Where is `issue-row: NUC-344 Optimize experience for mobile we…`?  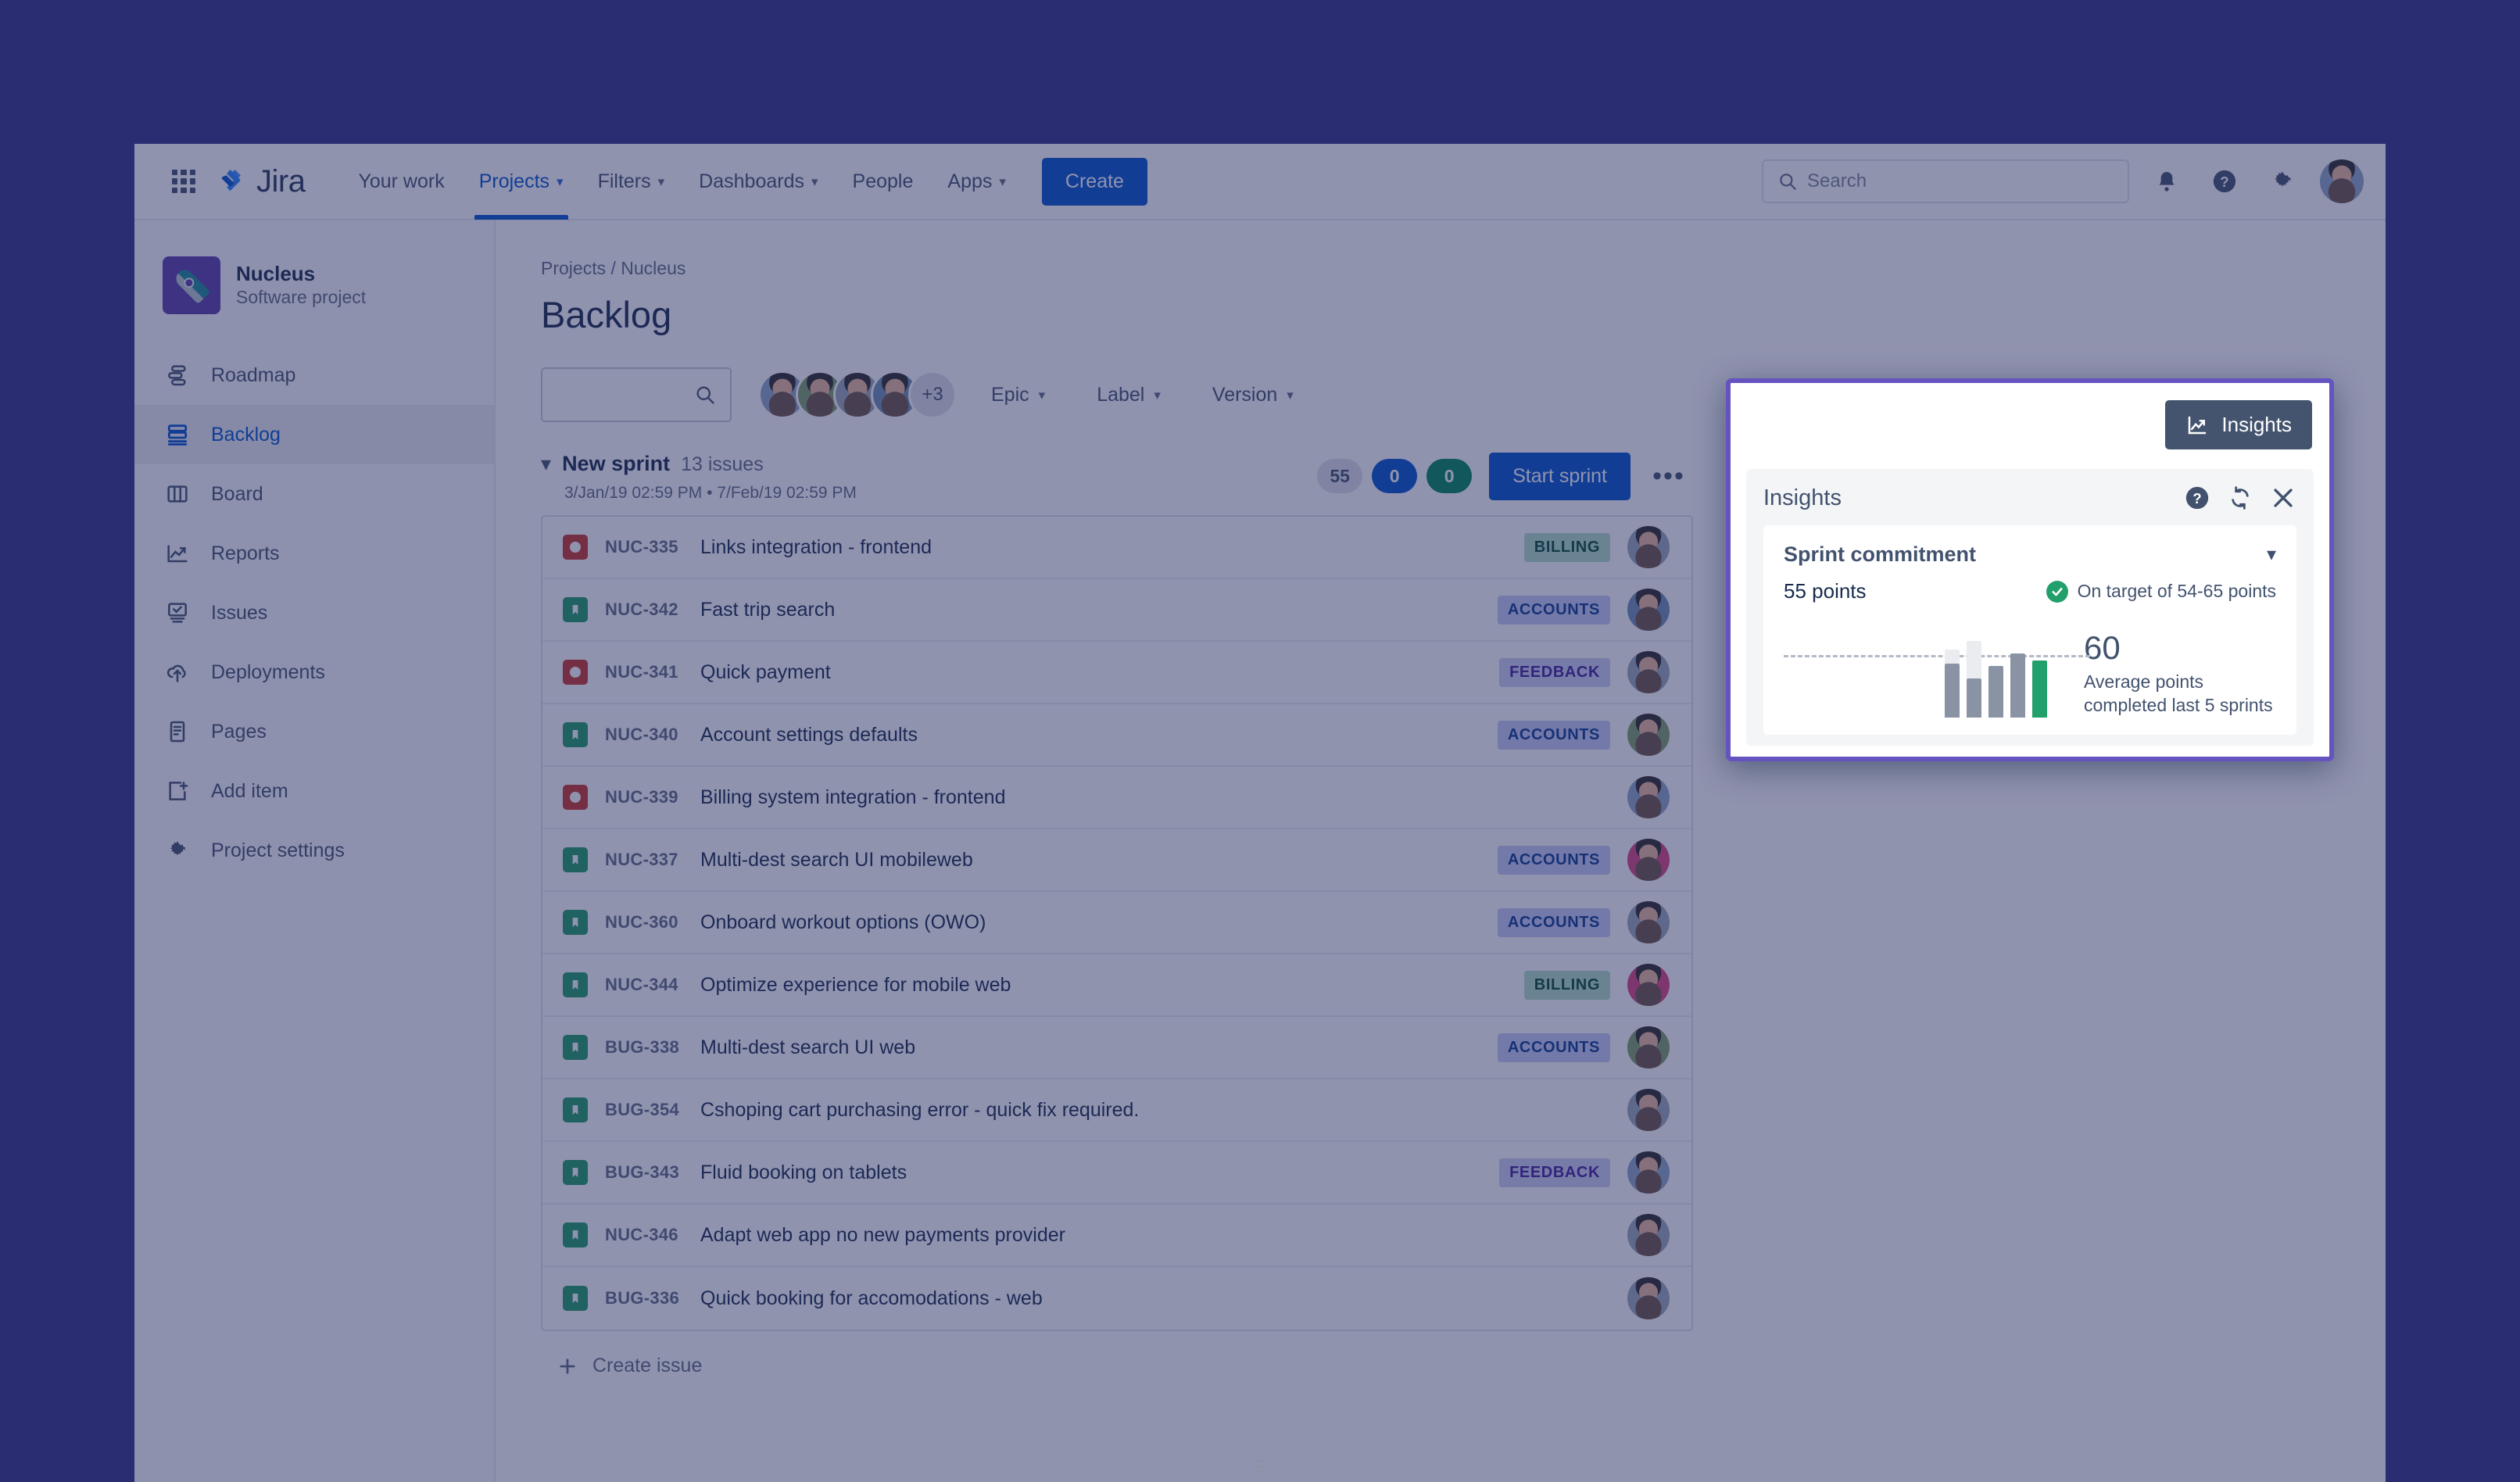
issue-row: NUC-344 Optimize experience for mobile we… is located at coordinates (1116, 985).